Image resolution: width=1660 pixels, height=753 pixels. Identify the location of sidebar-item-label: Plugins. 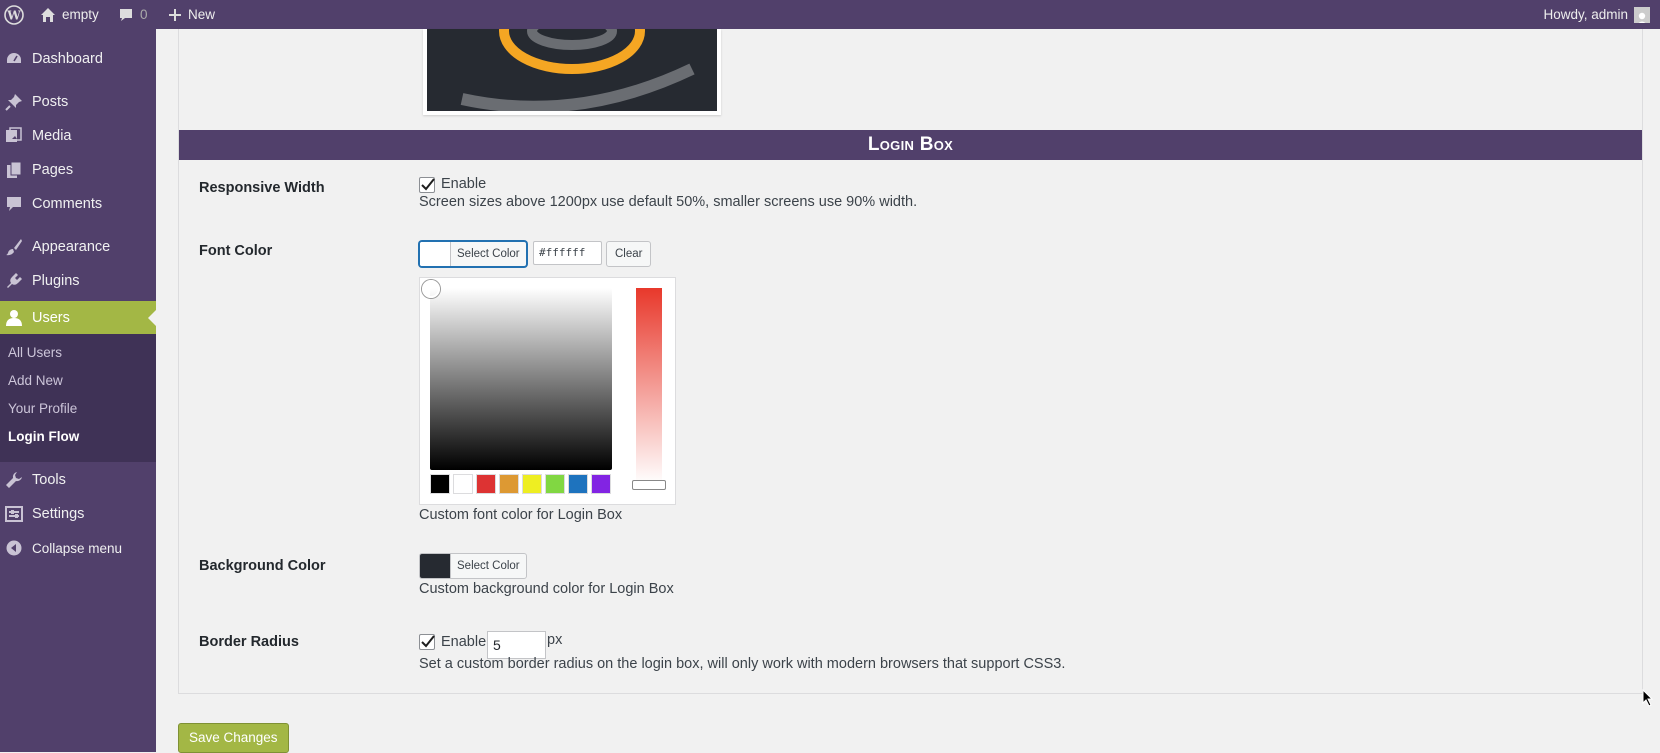
(56, 281).